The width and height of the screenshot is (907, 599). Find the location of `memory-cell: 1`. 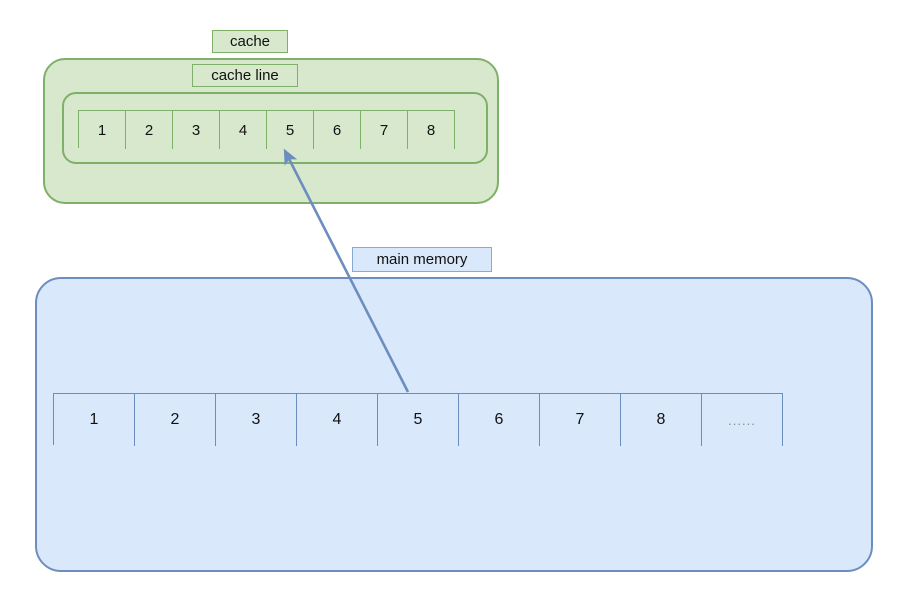

memory-cell: 1 is located at coordinates (94, 420).